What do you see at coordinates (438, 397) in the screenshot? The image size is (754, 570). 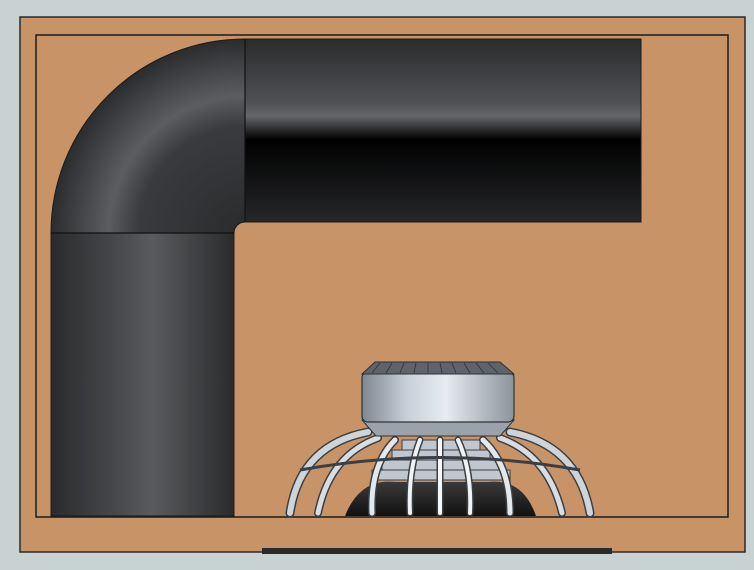 I see `woofer-magnet` at bounding box center [438, 397].